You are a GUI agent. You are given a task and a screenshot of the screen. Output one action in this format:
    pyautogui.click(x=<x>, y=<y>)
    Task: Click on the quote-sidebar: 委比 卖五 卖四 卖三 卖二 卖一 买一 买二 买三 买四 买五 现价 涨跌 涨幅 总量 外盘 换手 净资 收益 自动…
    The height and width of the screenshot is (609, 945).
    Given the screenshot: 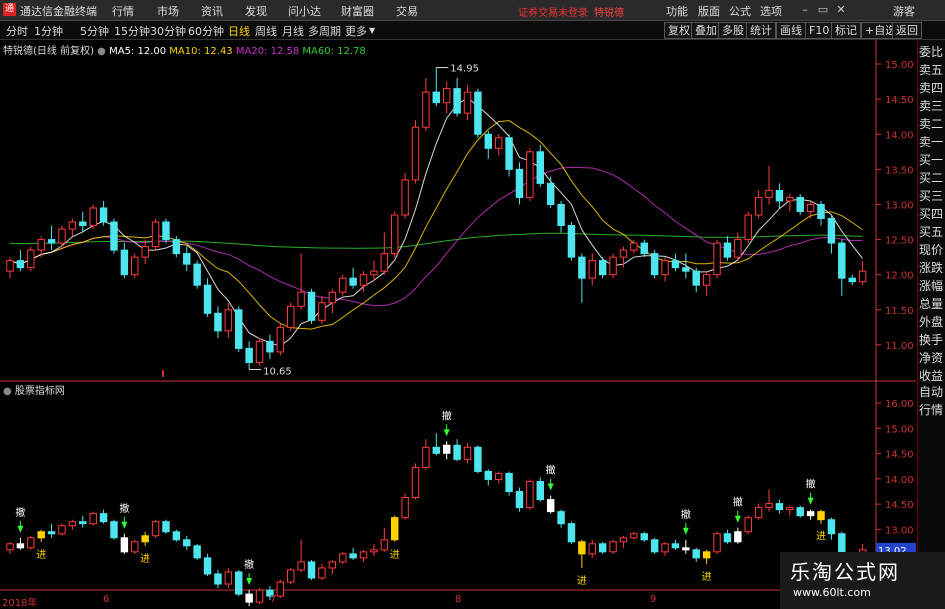 What is the action you would take?
    pyautogui.click(x=931, y=324)
    